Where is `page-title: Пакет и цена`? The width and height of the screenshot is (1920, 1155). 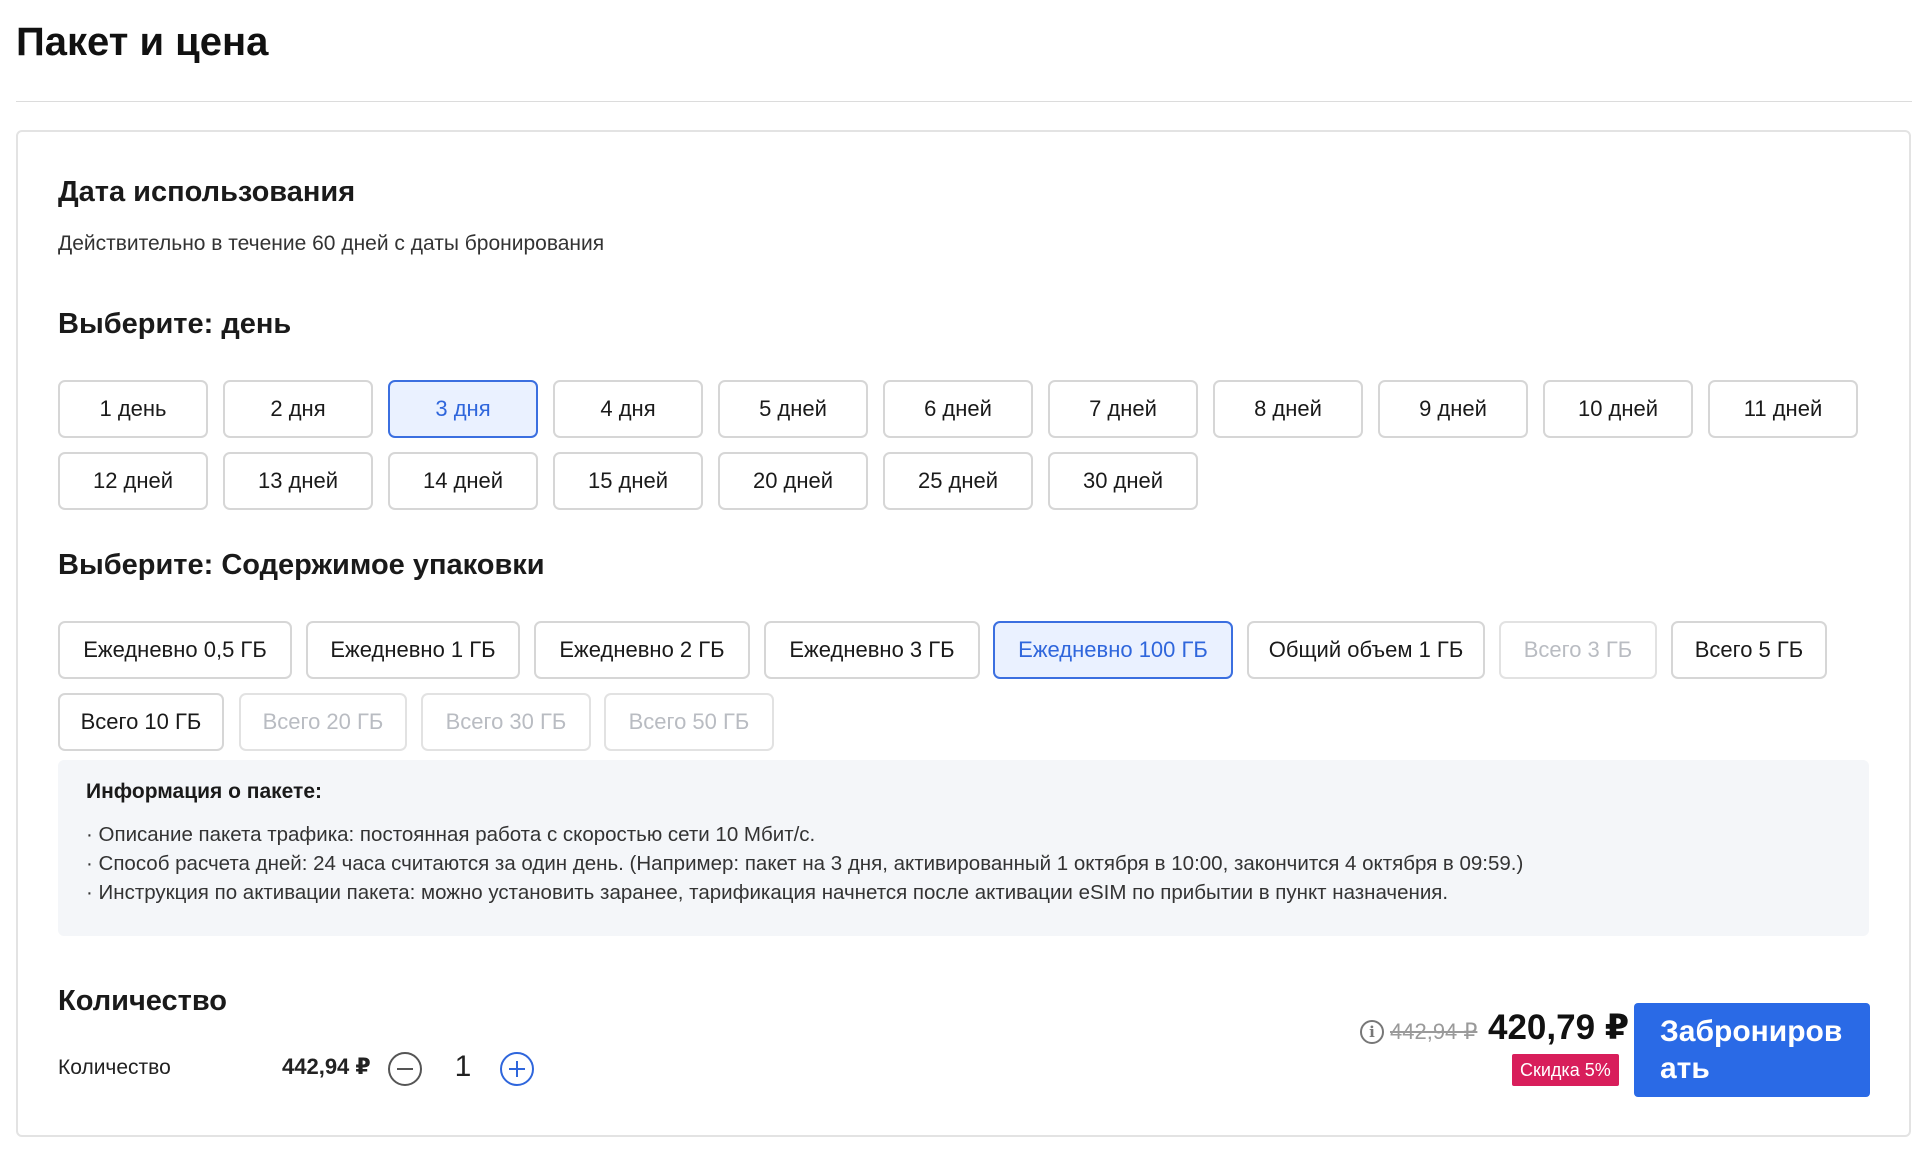
page-title: Пакет и цена is located at coordinates (142, 42).